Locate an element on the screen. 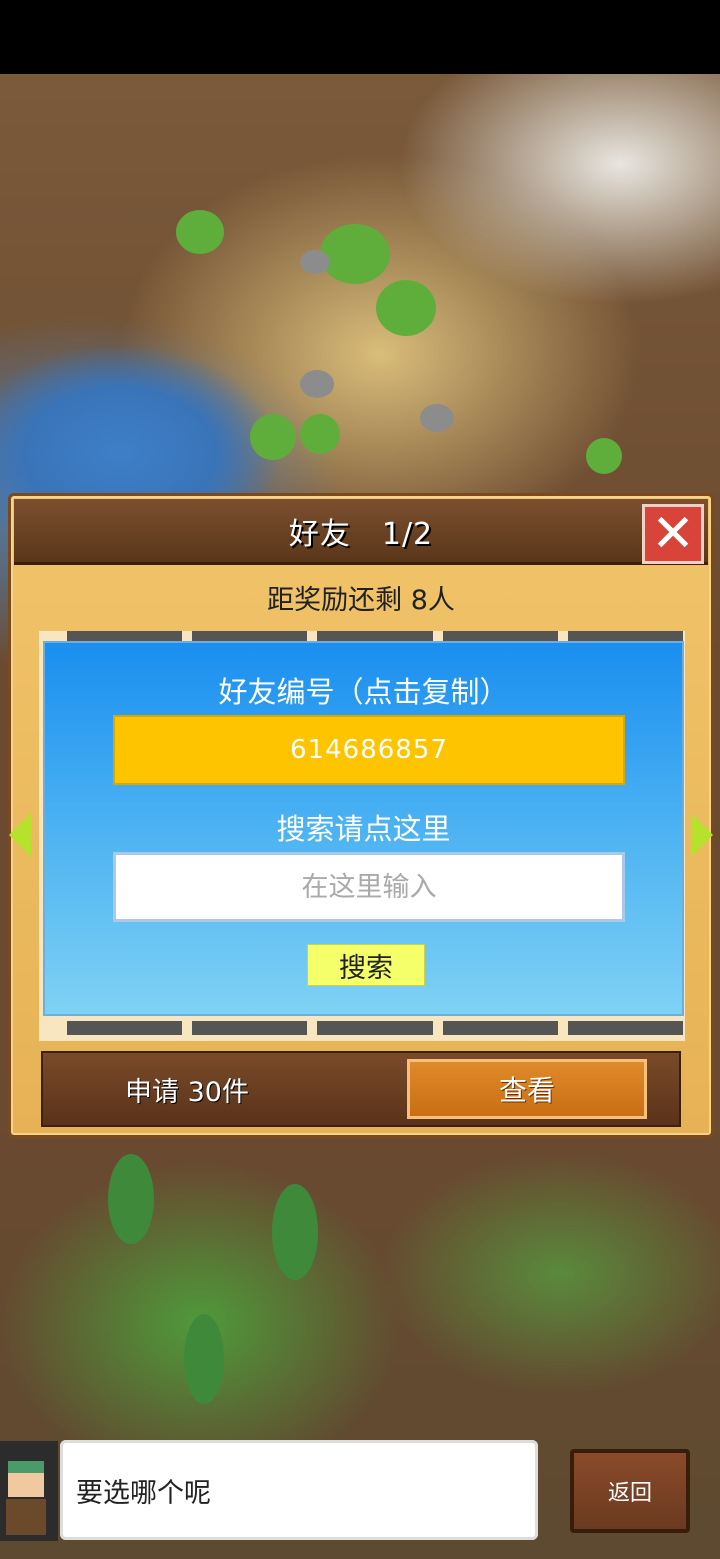  search-button: 搜索 is located at coordinates (366, 965).